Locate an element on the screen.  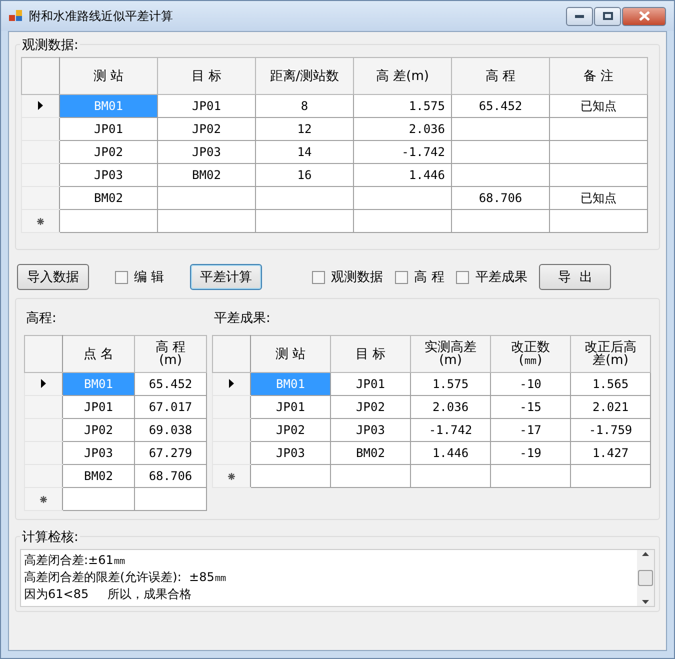
table-cell: -10 is located at coordinates (530, 384).